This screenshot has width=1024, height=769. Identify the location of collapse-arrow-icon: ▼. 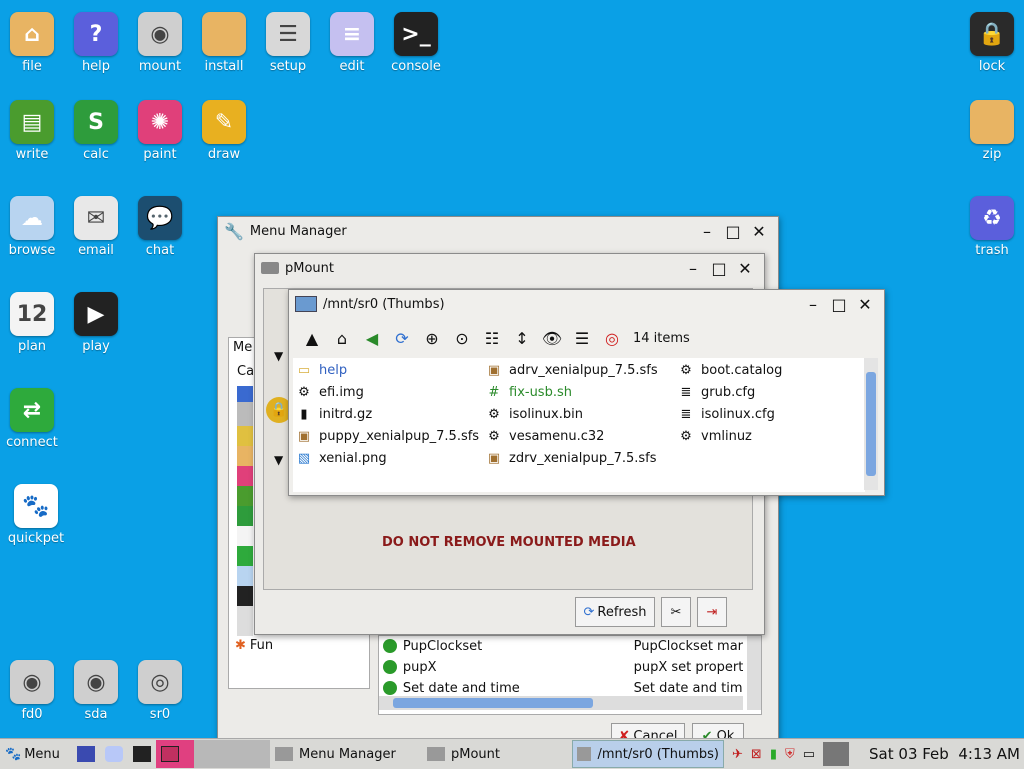
(278, 356).